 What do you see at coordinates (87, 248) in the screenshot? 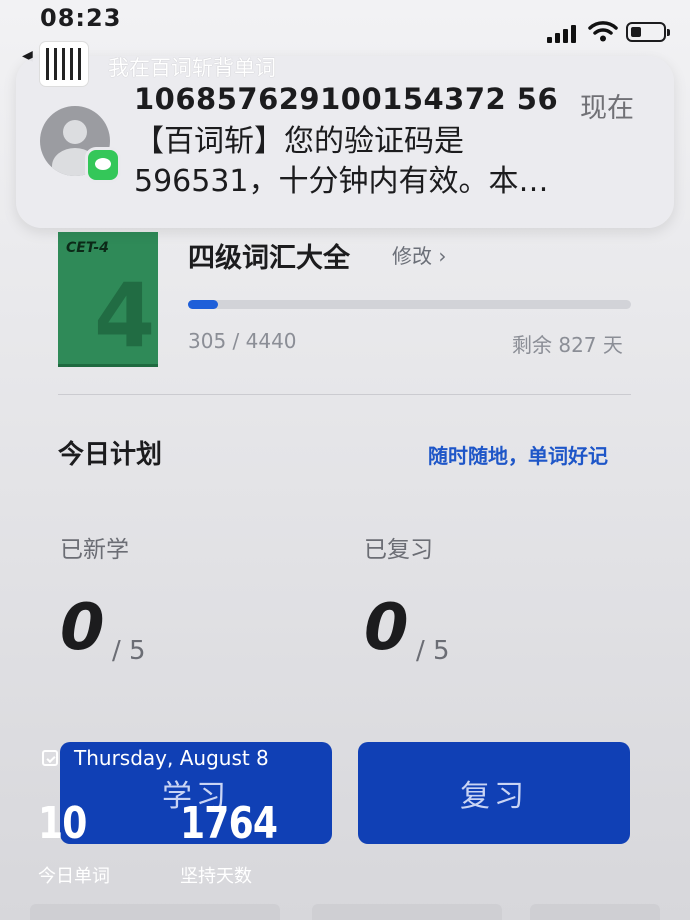
I see `book-cover-label: CET-4` at bounding box center [87, 248].